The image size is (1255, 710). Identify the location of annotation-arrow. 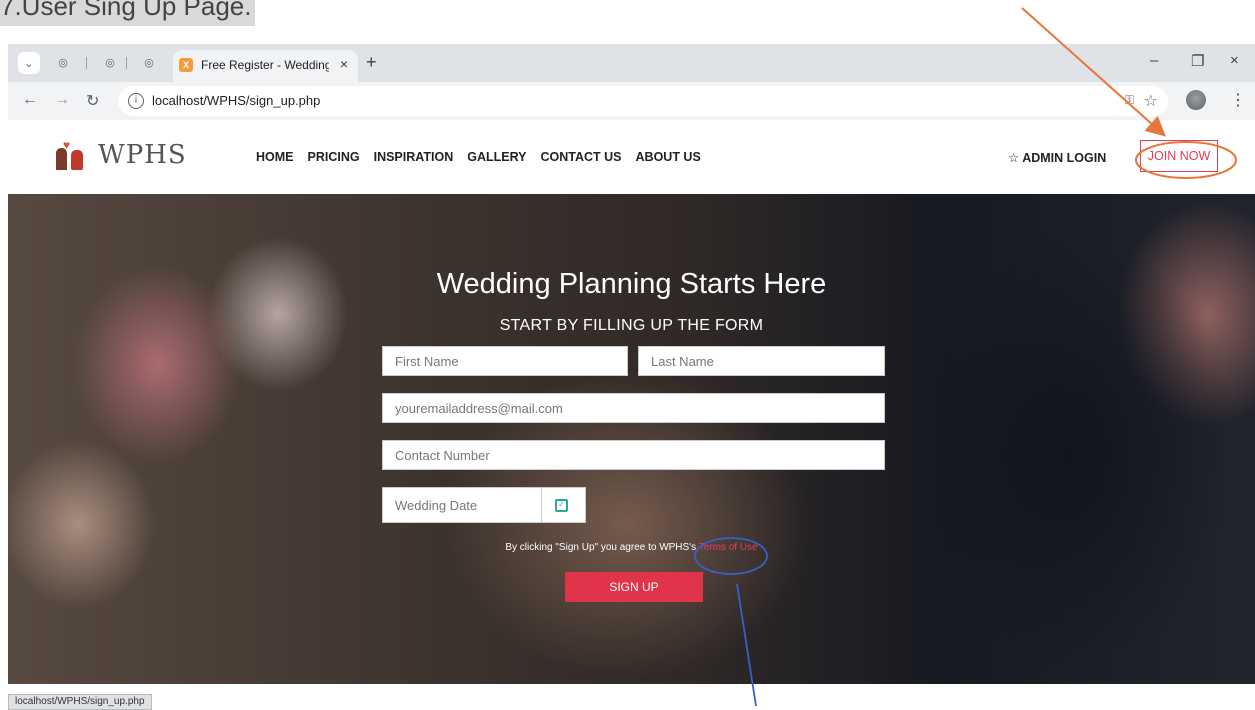
(1093, 72).